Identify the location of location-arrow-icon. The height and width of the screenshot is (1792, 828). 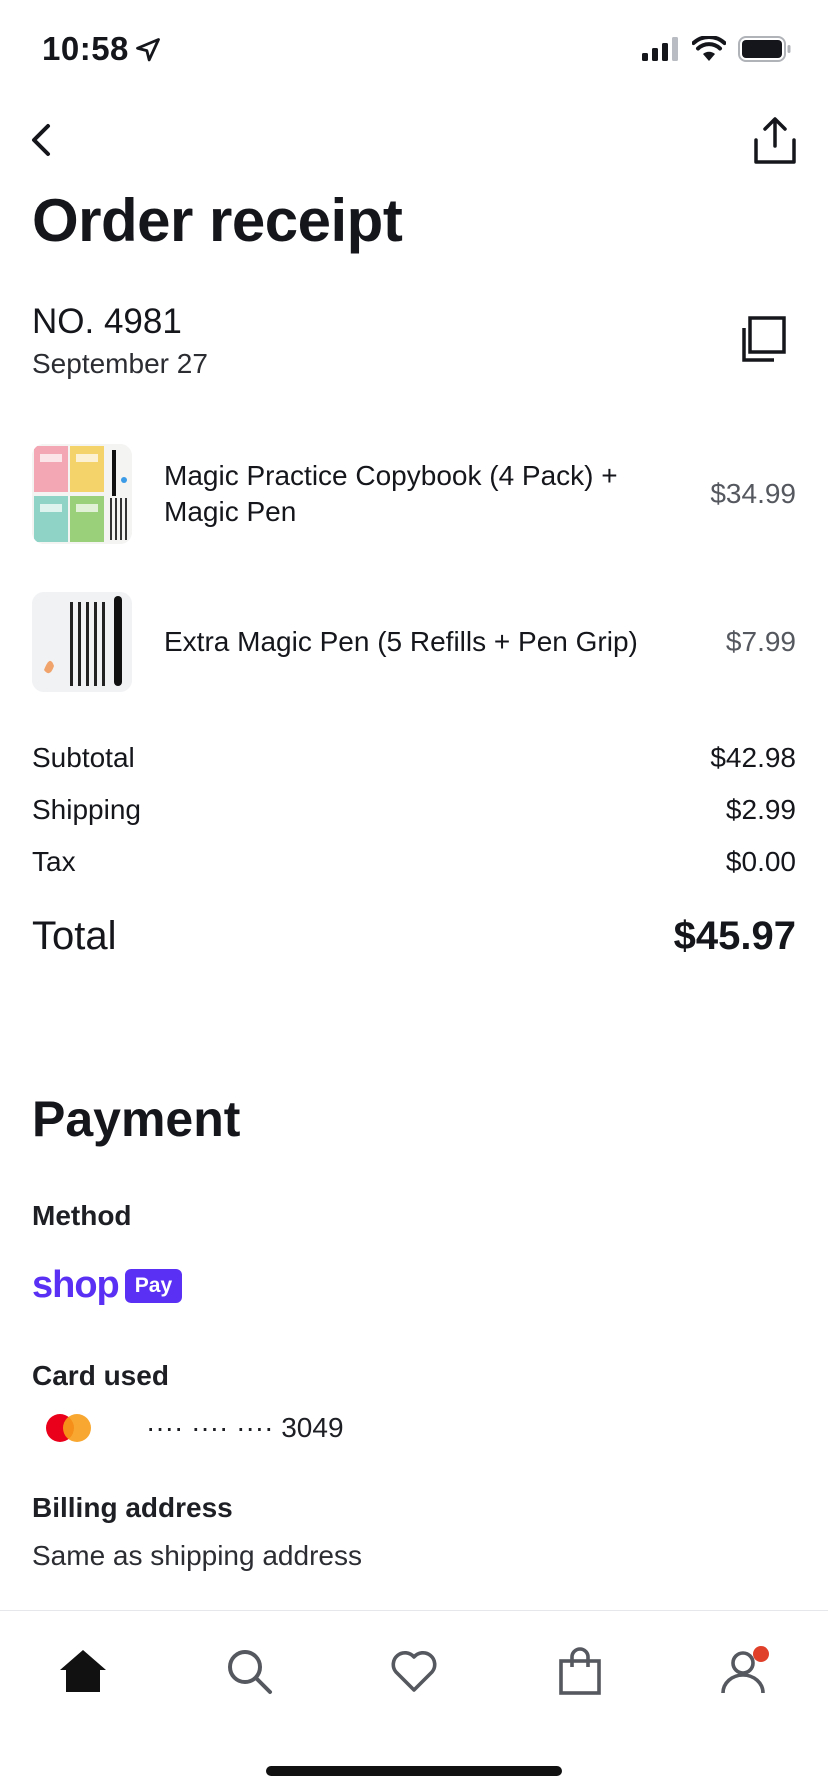
(148, 50).